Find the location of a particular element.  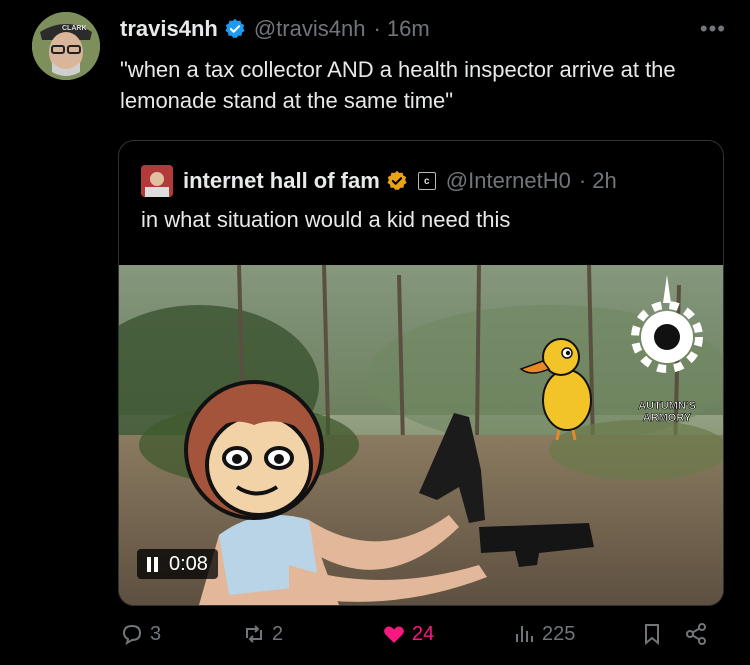

share-button is located at coordinates (699, 634).